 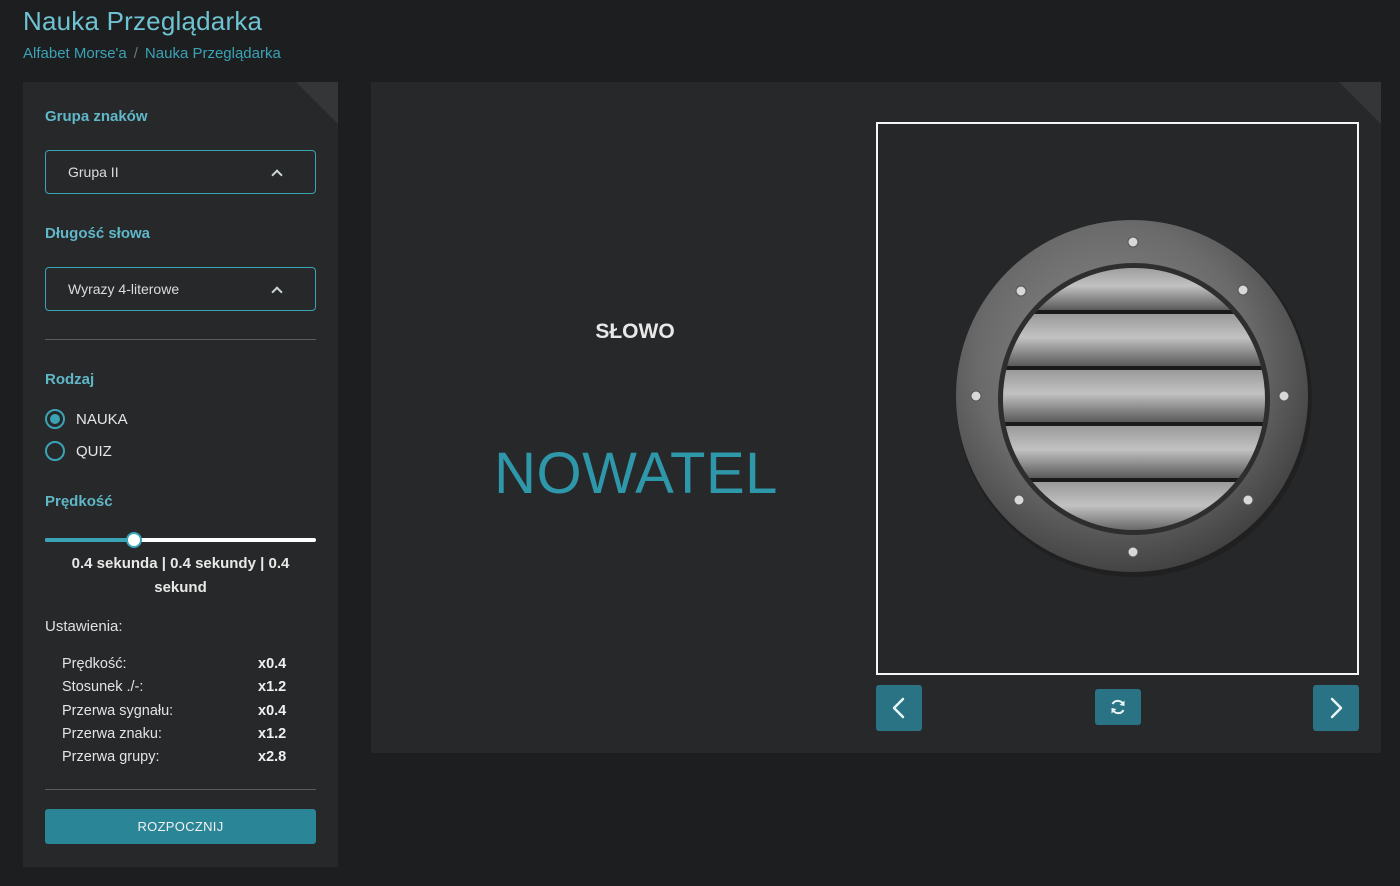 I want to click on setting-key: Przerwa znaku:, so click(x=112, y=733).